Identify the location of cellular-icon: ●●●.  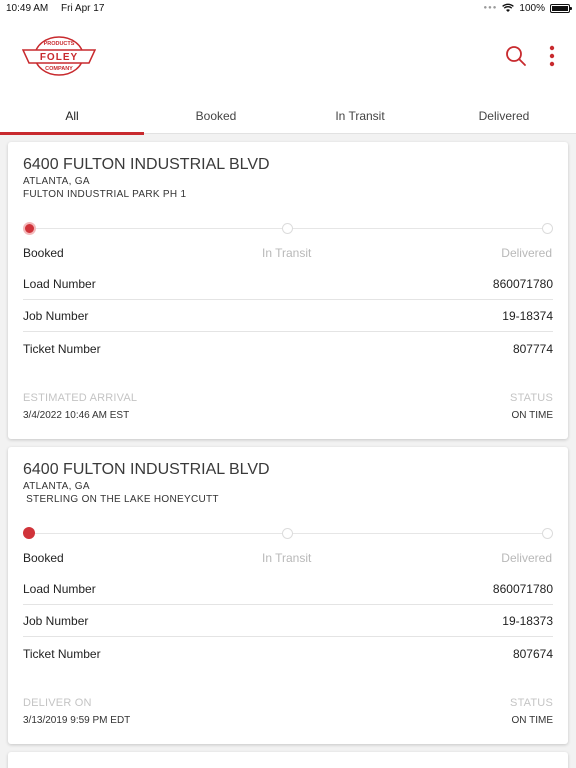
(490, 8).